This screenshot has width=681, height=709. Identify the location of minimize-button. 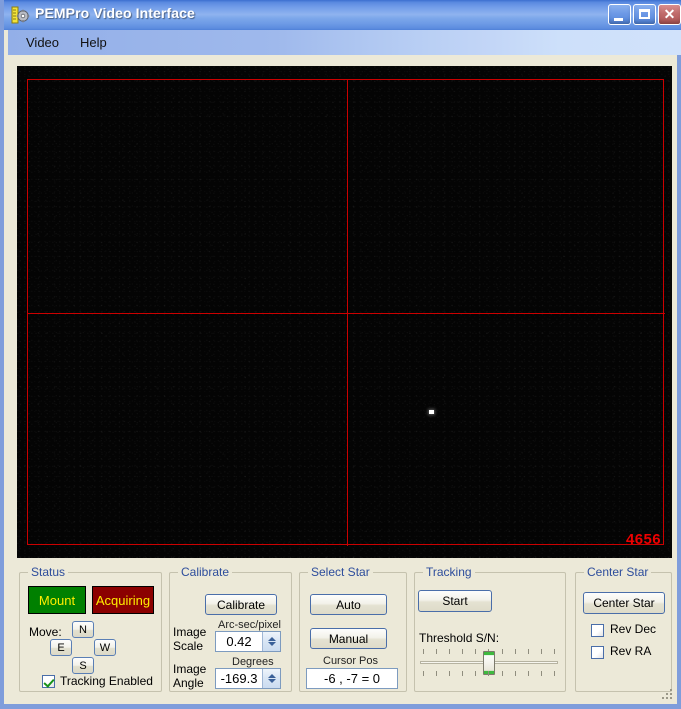
(619, 14).